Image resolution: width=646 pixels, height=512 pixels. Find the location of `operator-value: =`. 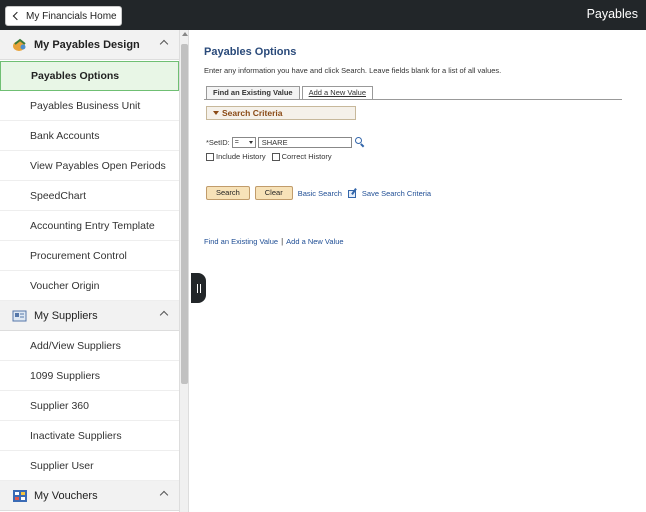

operator-value: = is located at coordinates (236, 142).